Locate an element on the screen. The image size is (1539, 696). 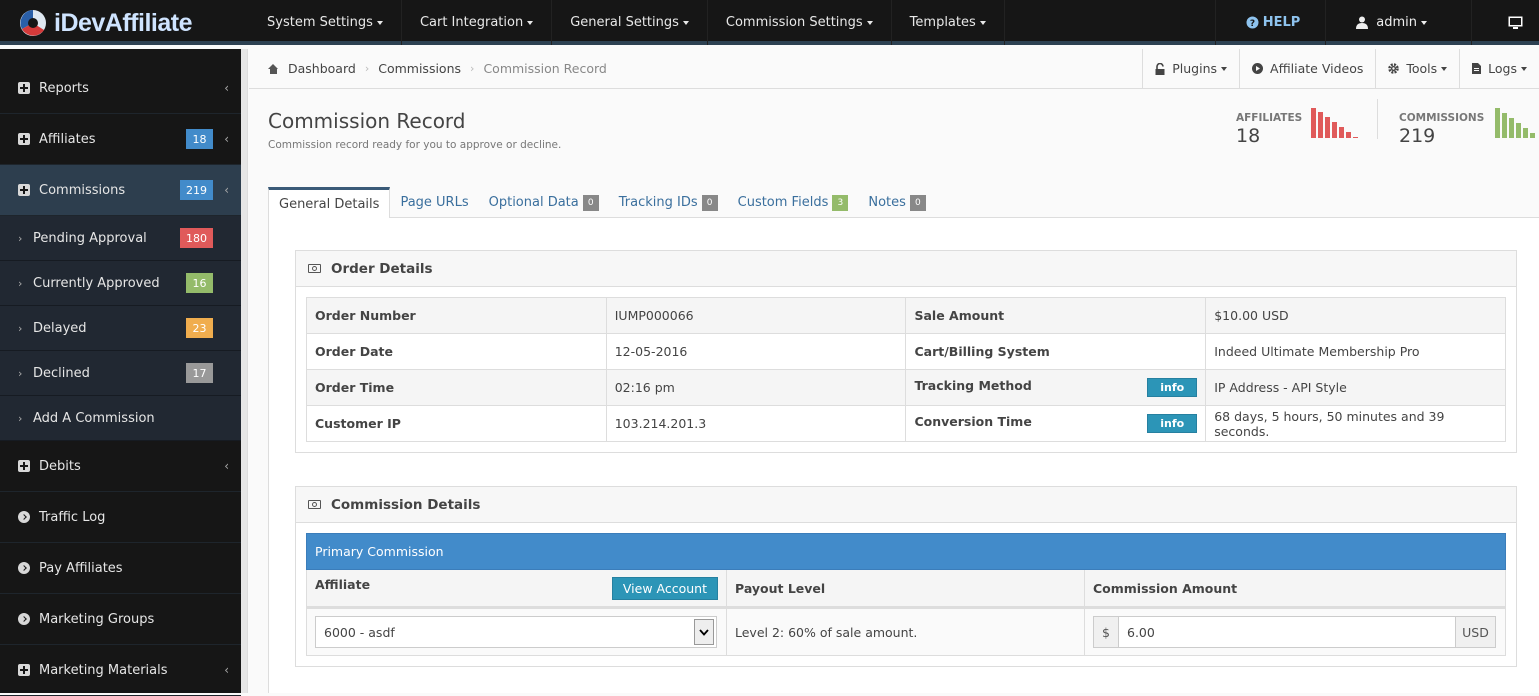
home-icon is located at coordinates (273, 68).